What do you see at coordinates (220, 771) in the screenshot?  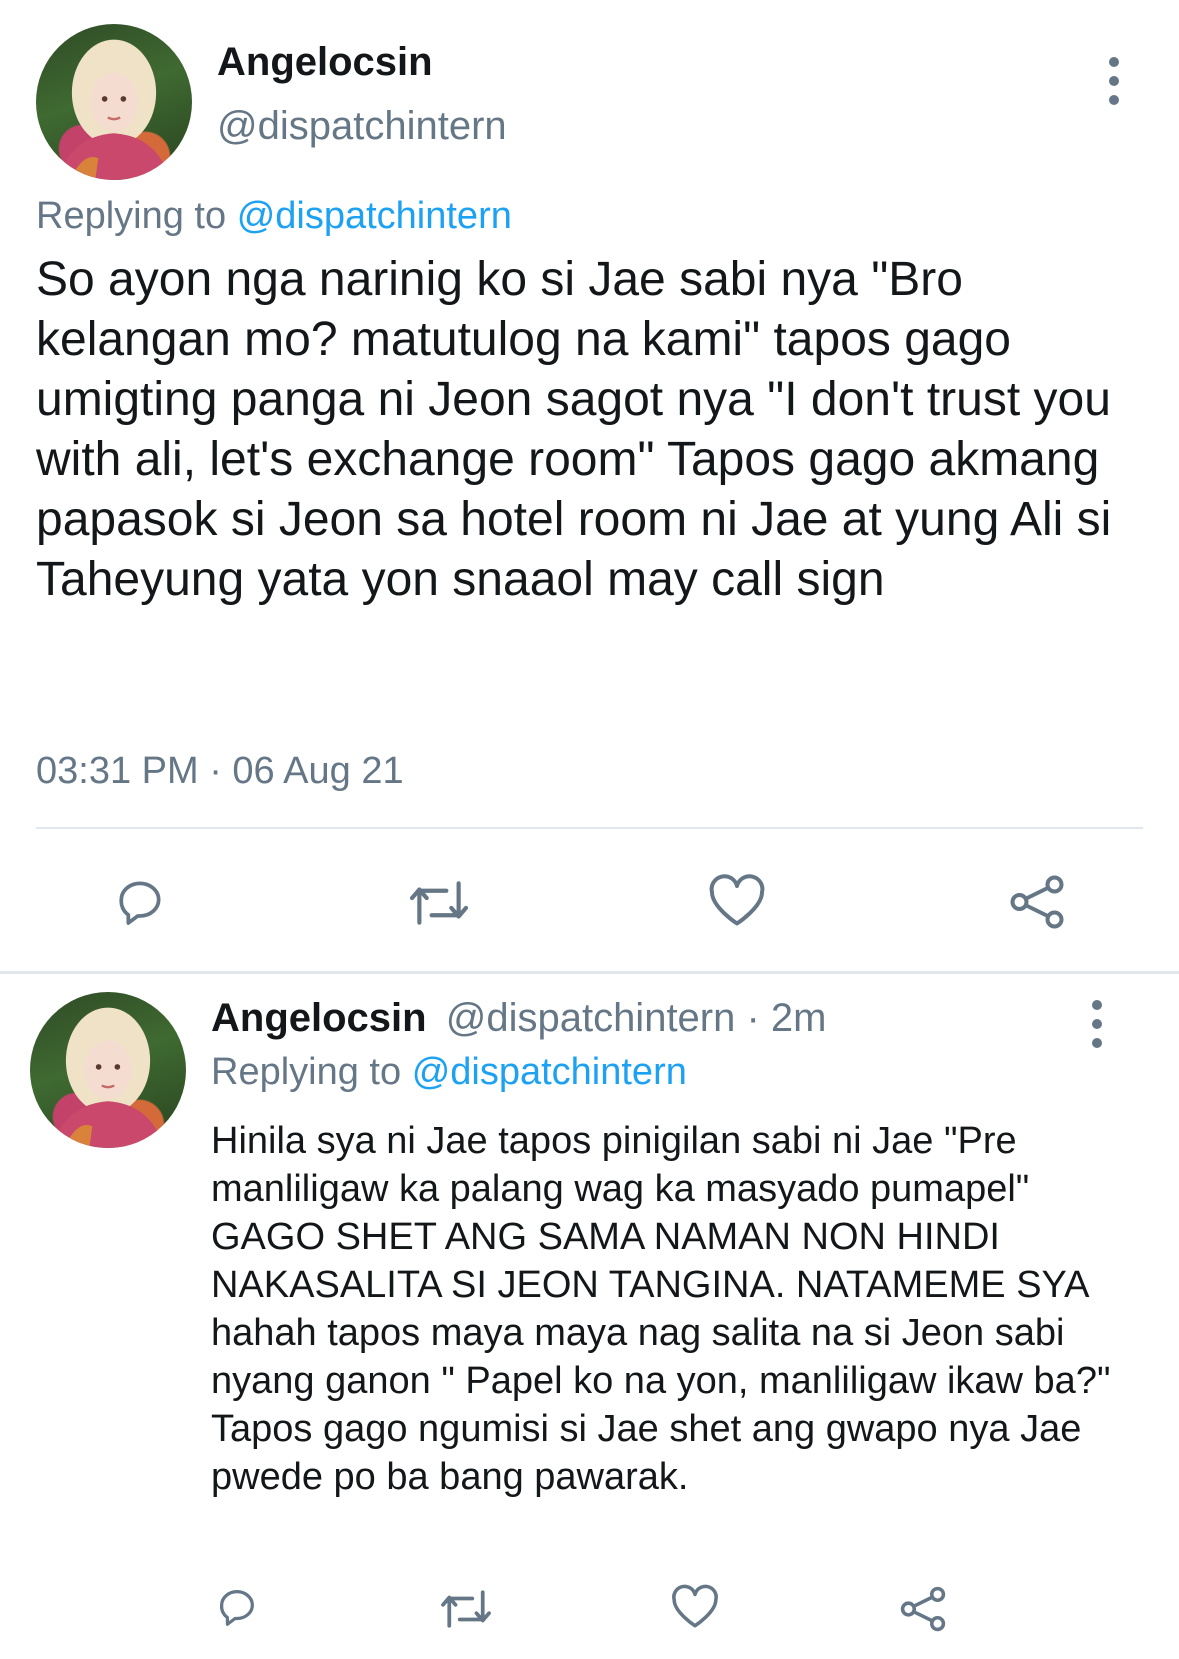 I see `timestamp: 03:31 PM · 06 Aug 21` at bounding box center [220, 771].